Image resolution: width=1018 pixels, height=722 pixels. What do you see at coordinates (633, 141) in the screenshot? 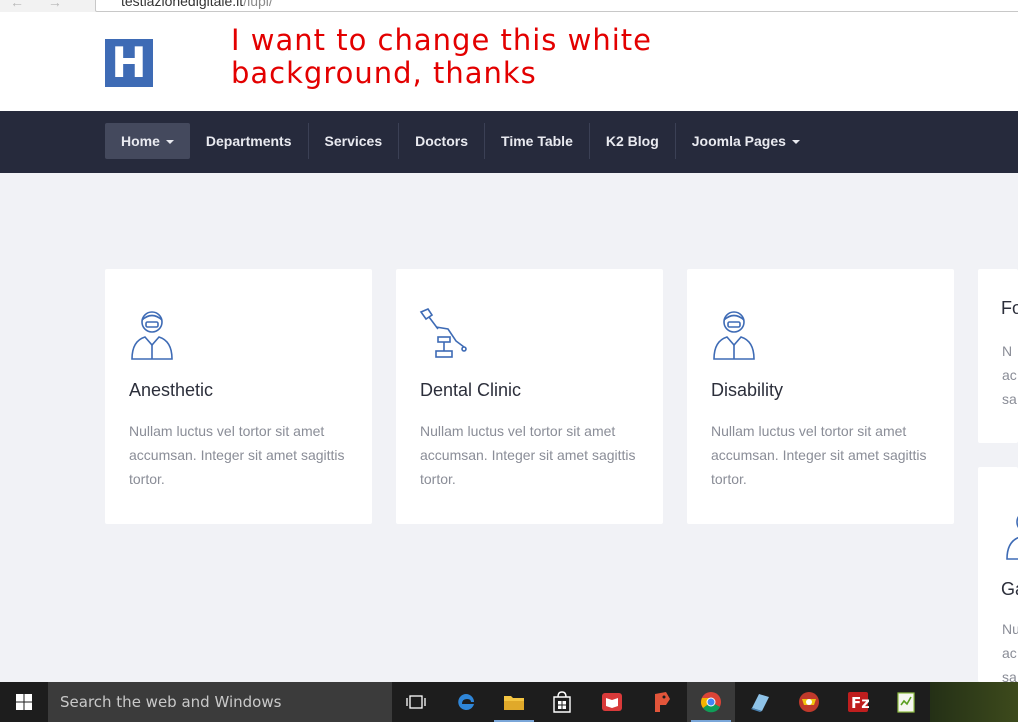
I see `nav-item-k2-blog: K2 Blog` at bounding box center [633, 141].